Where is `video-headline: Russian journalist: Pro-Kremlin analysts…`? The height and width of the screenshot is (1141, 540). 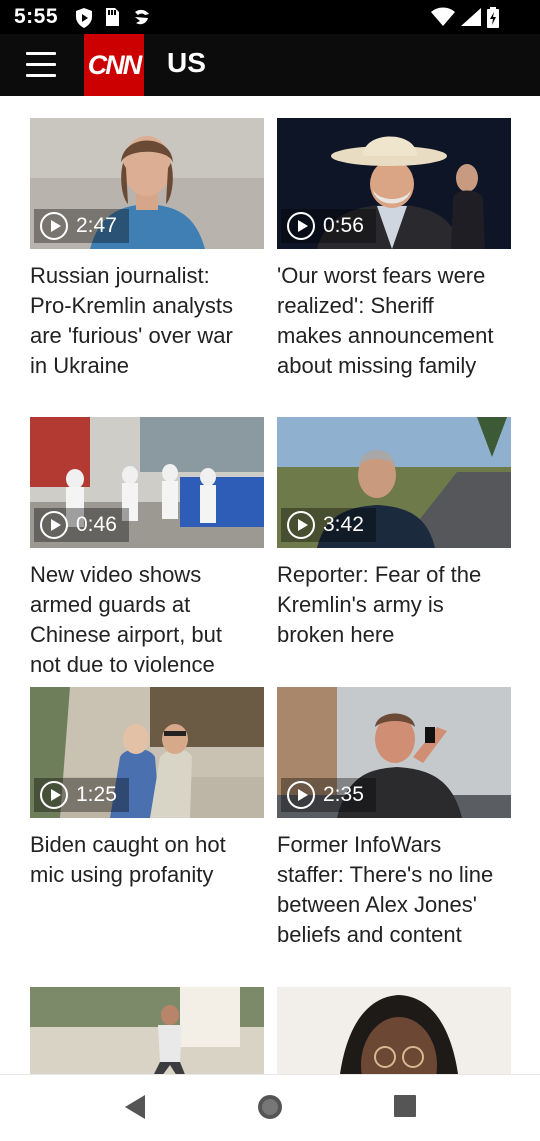
video-headline: Russian journalist: Pro-Kremlin analysts… is located at coordinates (147, 321).